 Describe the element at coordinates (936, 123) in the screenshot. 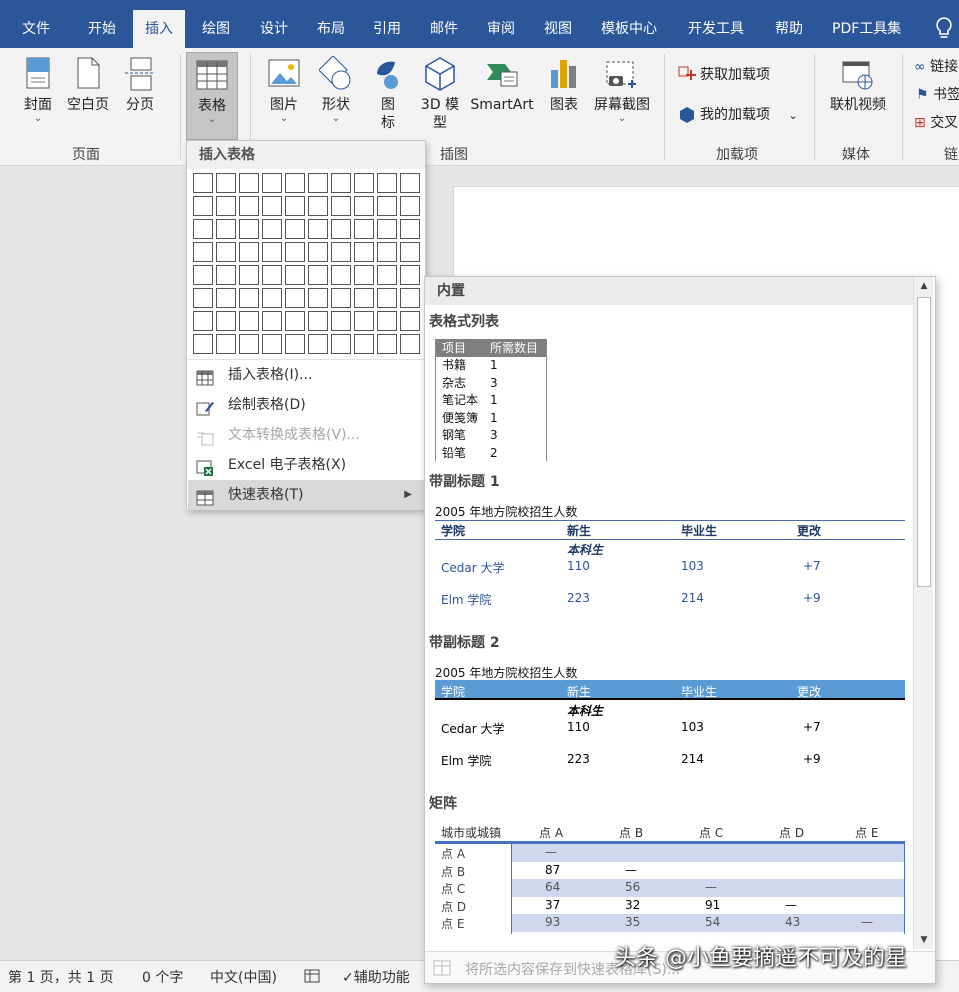

I see `cross-reference-button: ⊞ 交叉` at that location.